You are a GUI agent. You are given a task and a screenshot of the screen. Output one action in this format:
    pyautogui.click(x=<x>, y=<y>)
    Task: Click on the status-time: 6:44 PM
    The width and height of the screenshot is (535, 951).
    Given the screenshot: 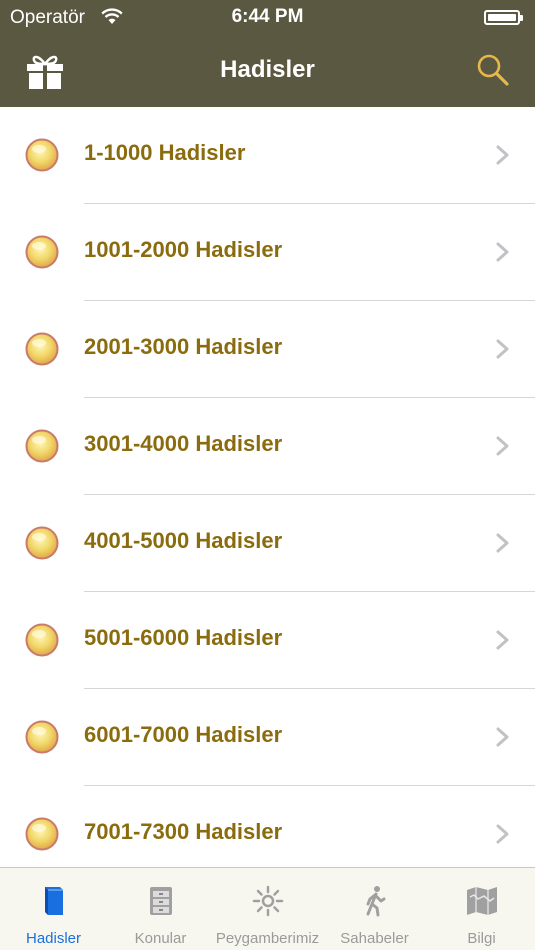 What is the action you would take?
    pyautogui.click(x=267, y=16)
    